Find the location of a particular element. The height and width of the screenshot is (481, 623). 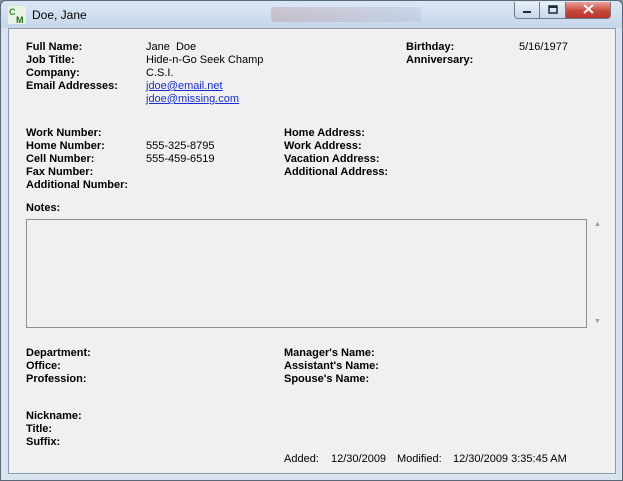

birthday-label: Birthday: is located at coordinates (430, 47).